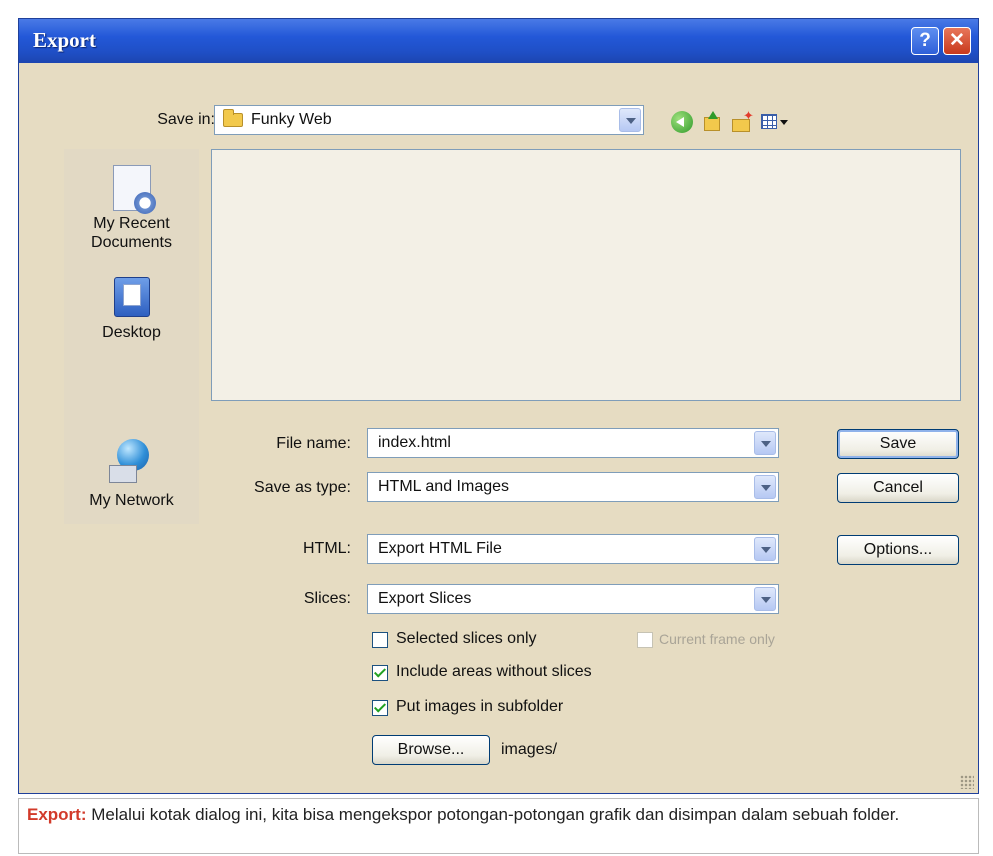 This screenshot has width=993, height=856. What do you see at coordinates (57, 814) in the screenshot?
I see `caption-title: Export:` at bounding box center [57, 814].